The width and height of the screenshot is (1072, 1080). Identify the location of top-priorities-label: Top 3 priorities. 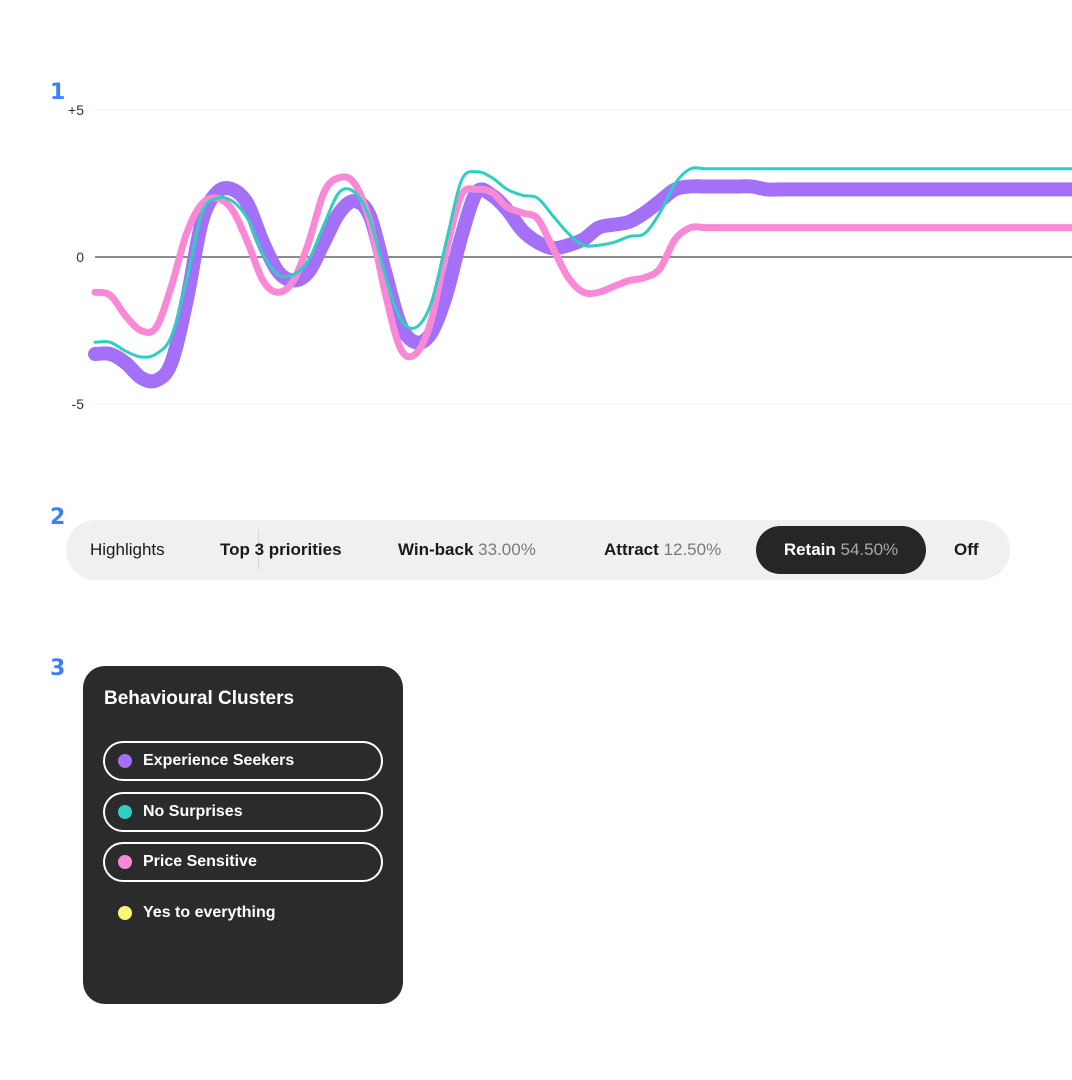
(281, 549).